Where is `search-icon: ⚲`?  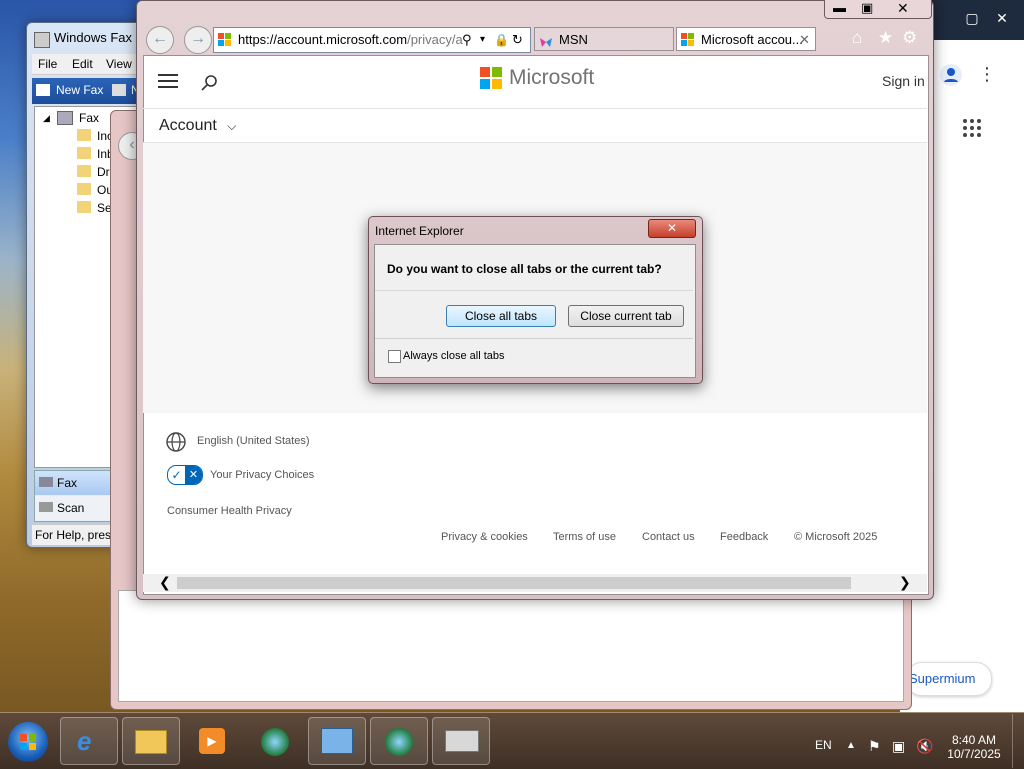 search-icon: ⚲ is located at coordinates (467, 40).